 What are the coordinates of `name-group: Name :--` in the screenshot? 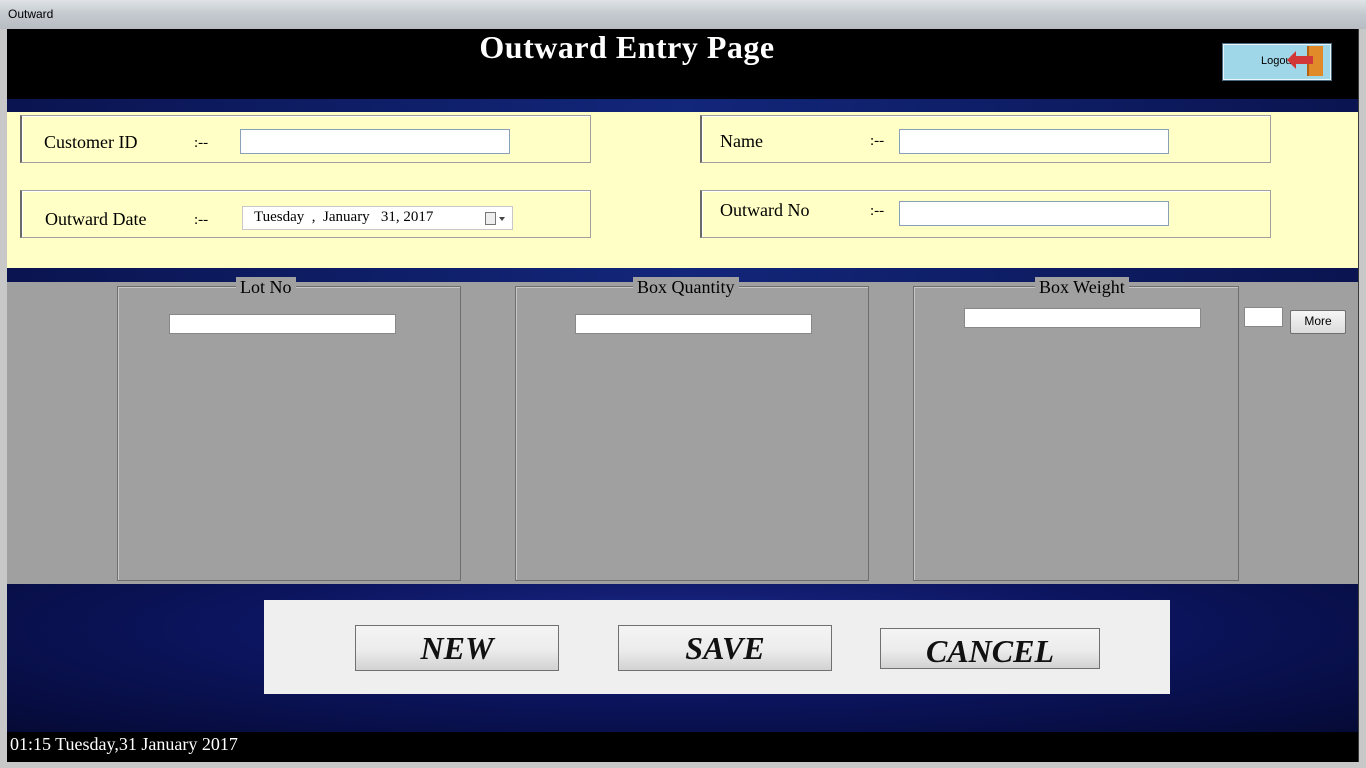 It's located at (985, 139).